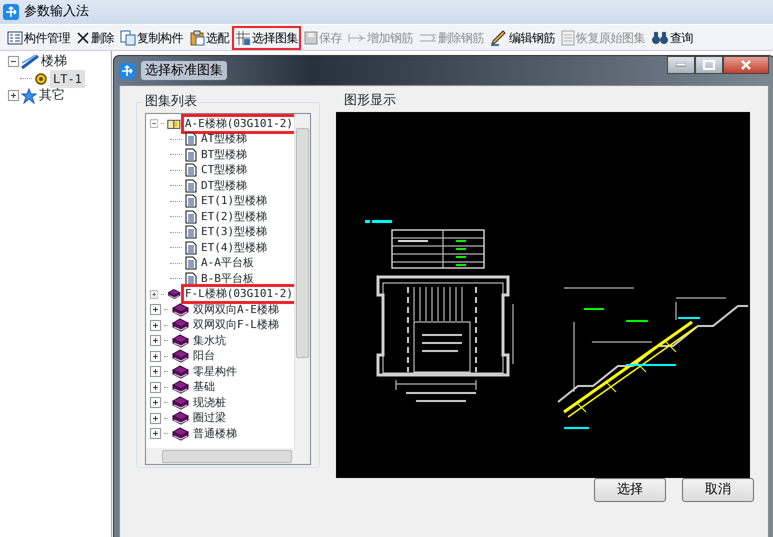 Image resolution: width=773 pixels, height=537 pixels. I want to click on atlas-item: 零星构件, so click(215, 371).